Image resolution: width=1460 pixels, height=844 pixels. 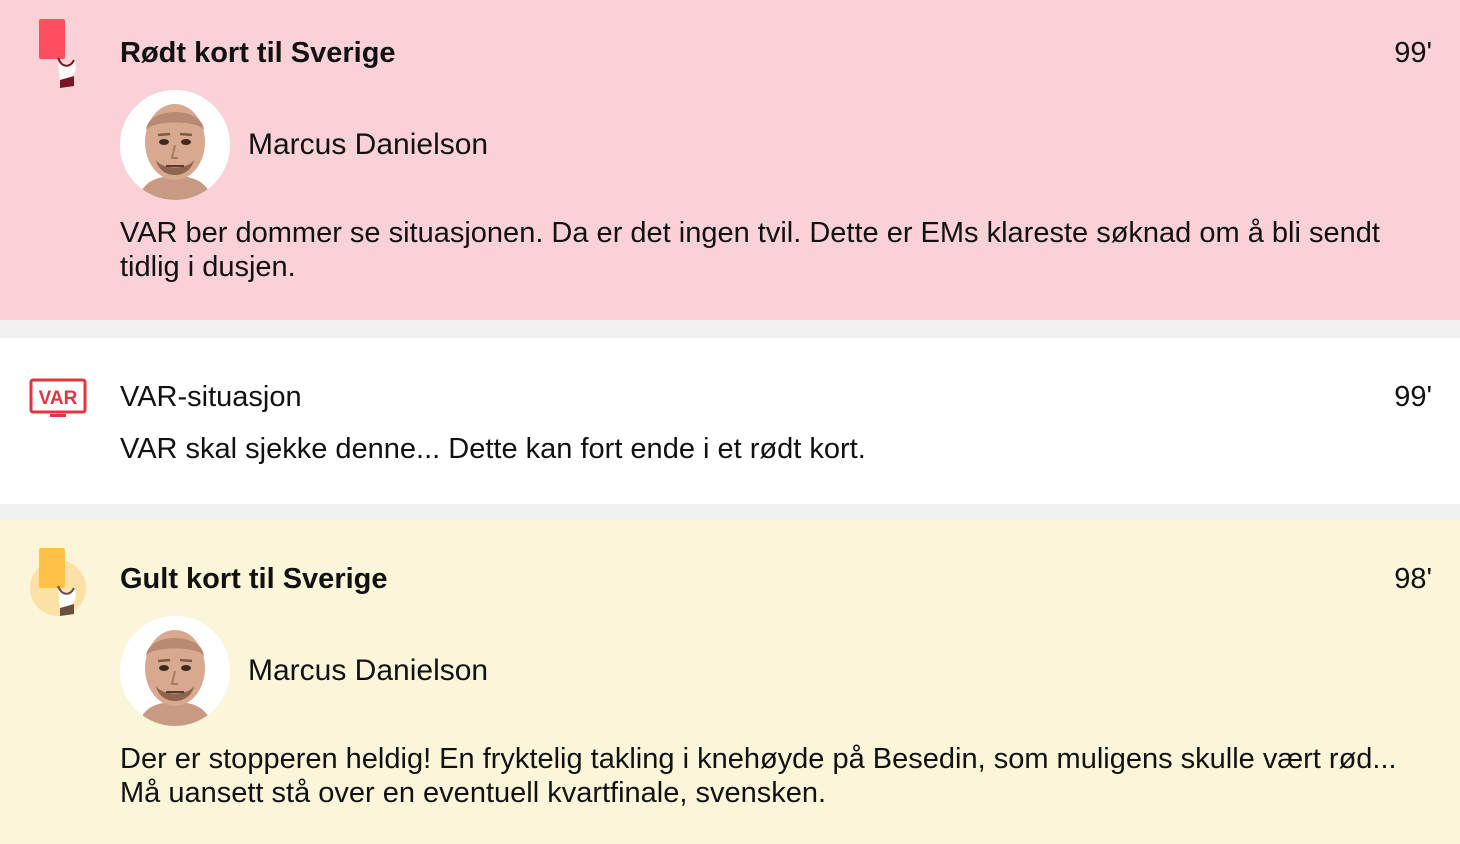 What do you see at coordinates (58, 398) in the screenshot?
I see `var-icon-label: VAR` at bounding box center [58, 398].